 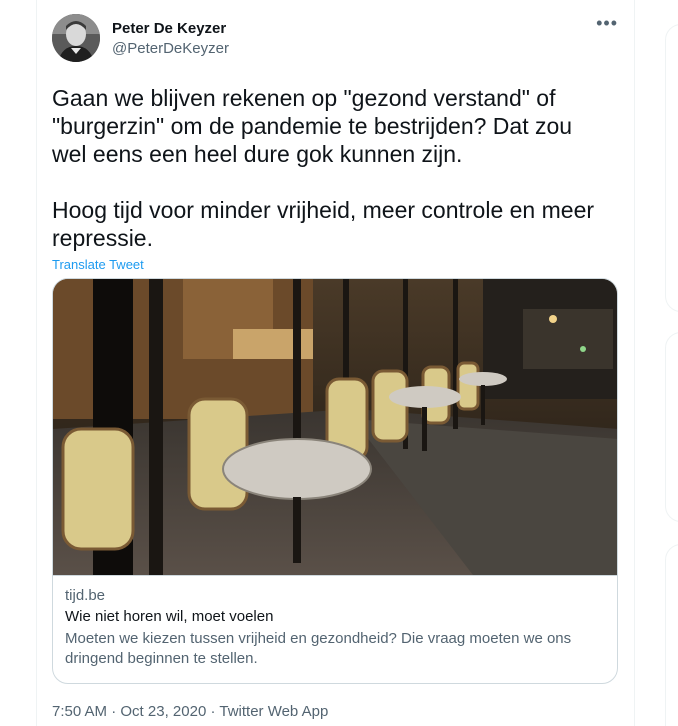 I want to click on tweet-header: Peter De Keyzer @PeterDeKeyzer, so click(x=335, y=42).